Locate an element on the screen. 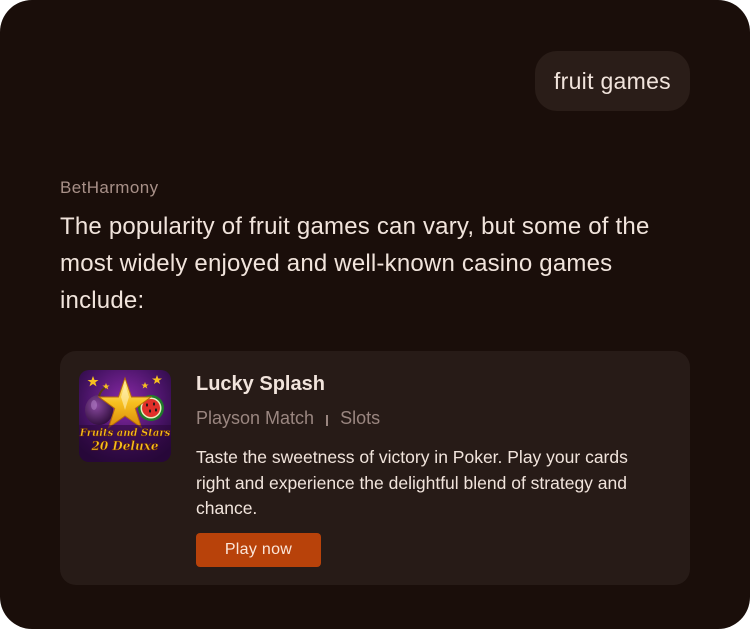 This screenshot has height=629, width=750. play-now-button: Play now is located at coordinates (258, 550).